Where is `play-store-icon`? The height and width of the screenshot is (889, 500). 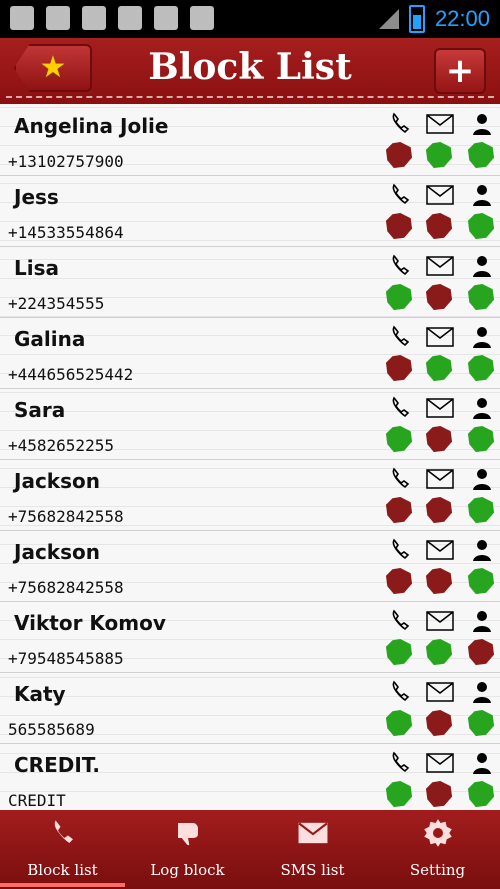
play-store-icon is located at coordinates (166, 18).